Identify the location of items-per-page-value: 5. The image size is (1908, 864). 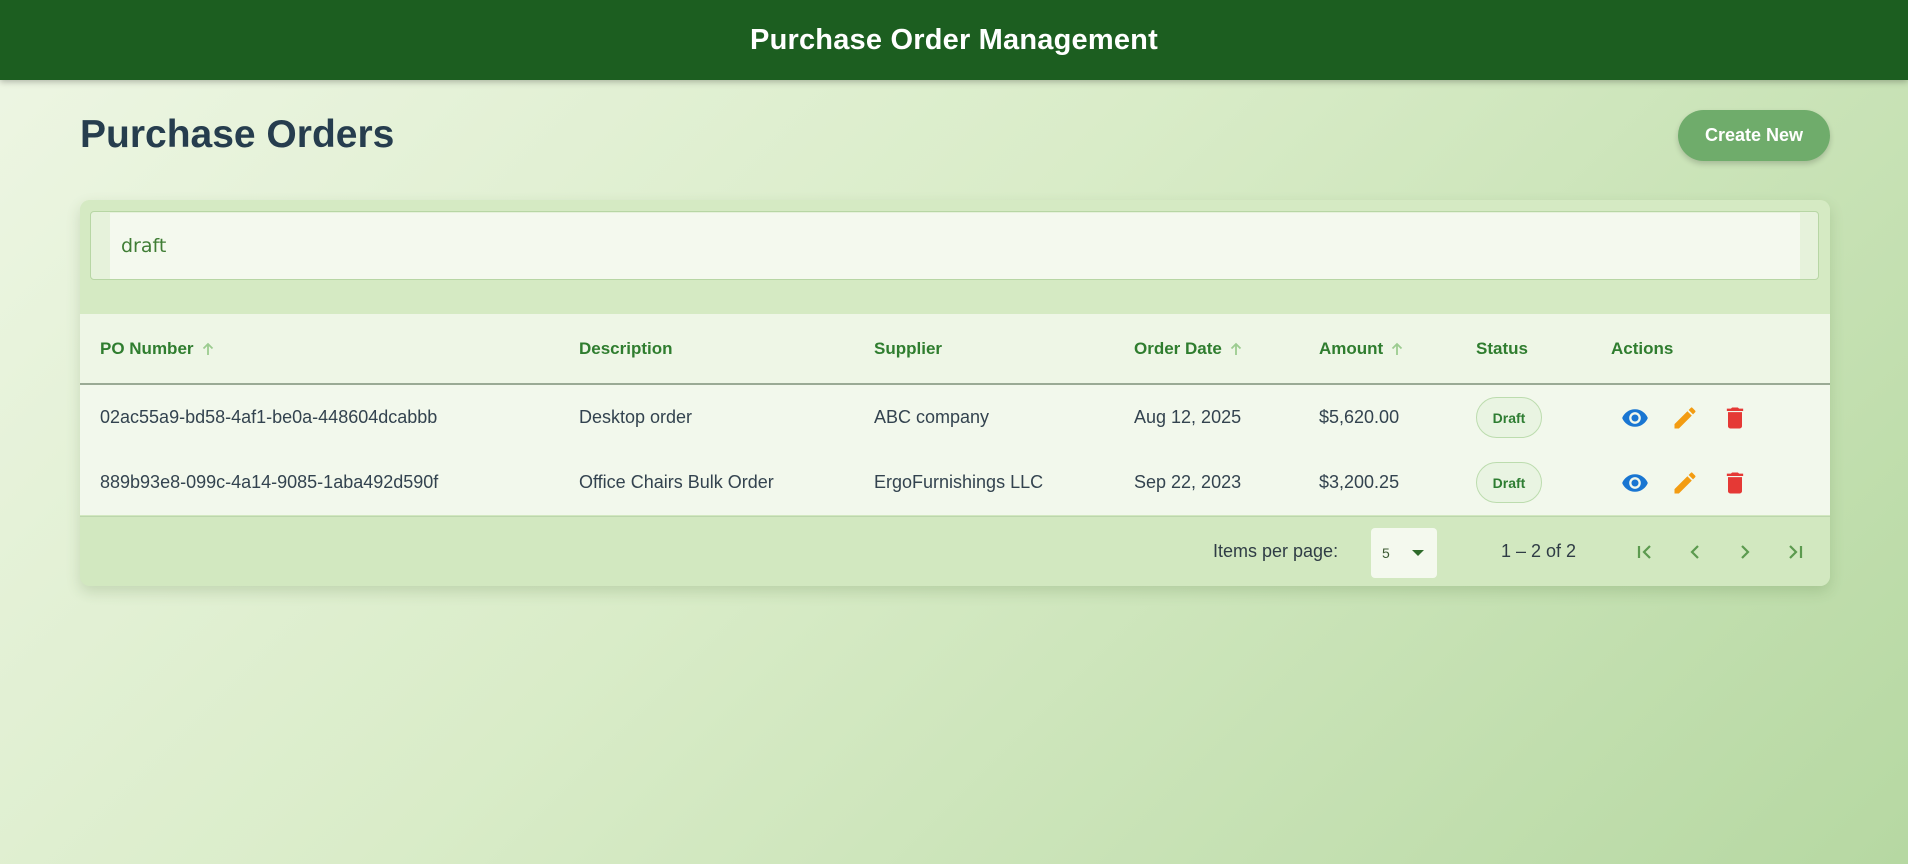
(1386, 553).